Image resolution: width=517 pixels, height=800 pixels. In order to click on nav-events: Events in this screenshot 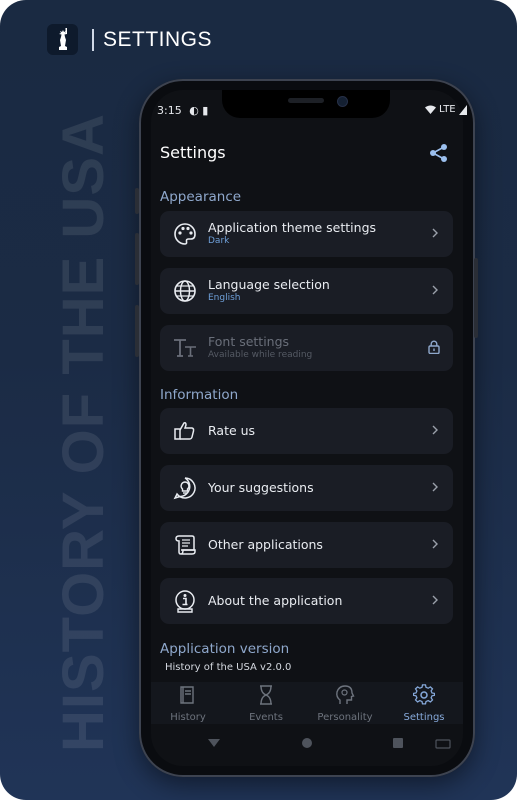, I will do `click(266, 703)`.